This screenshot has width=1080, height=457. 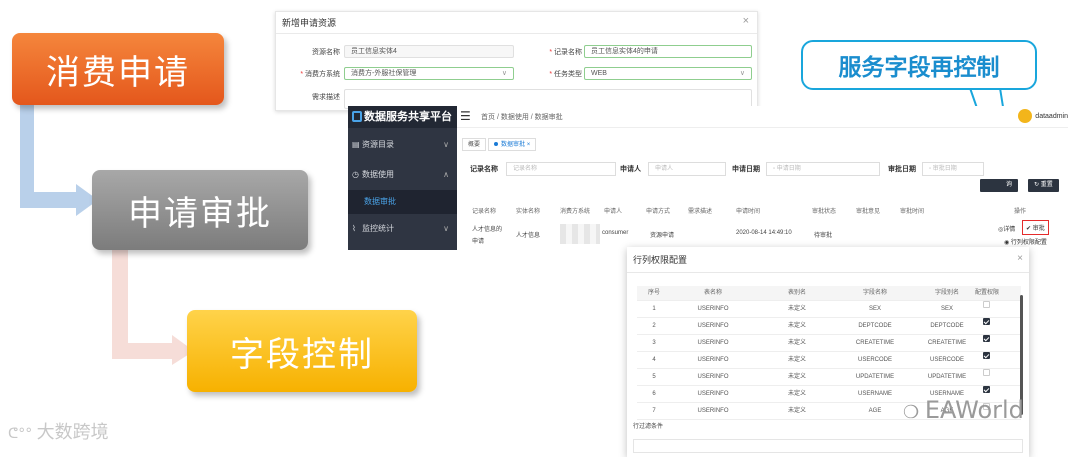 What do you see at coordinates (402, 202) in the screenshot?
I see `sidebar-sub-data-approval: 数据审批` at bounding box center [402, 202].